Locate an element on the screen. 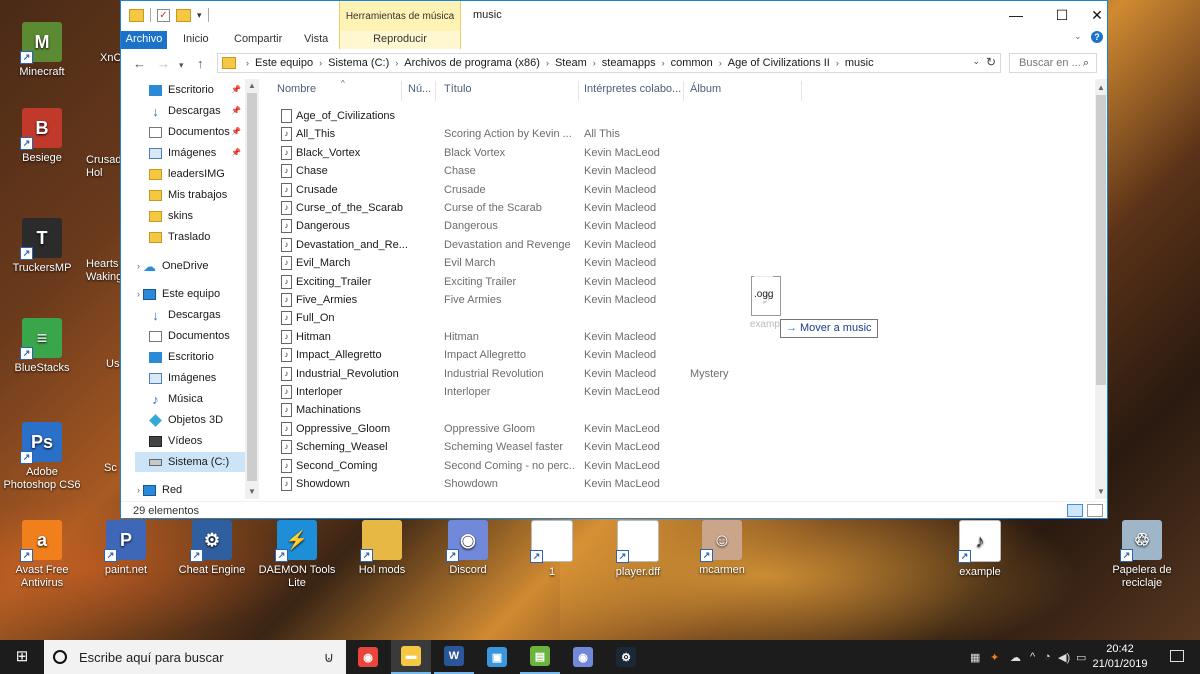  taskbar-discord-button: ◉ is located at coordinates (583, 657).